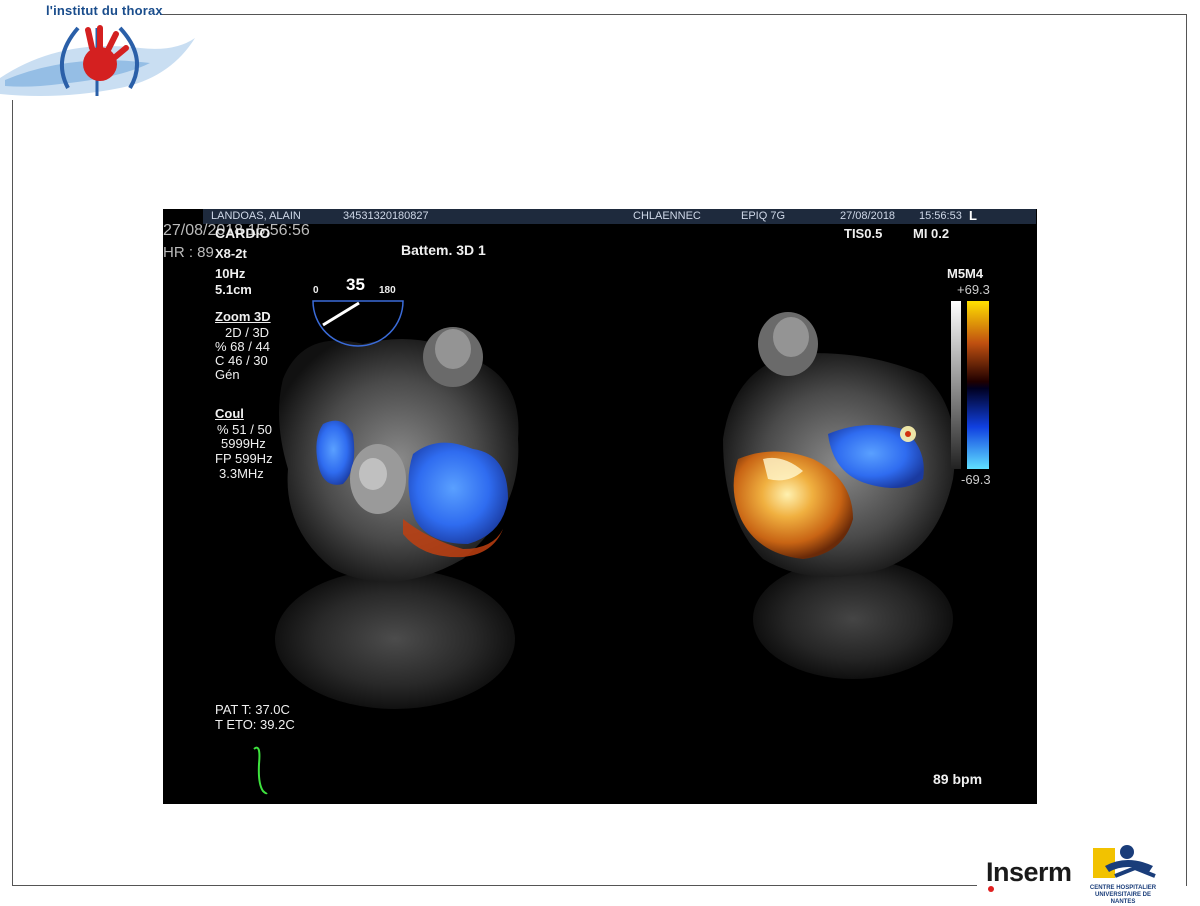 The image size is (1200, 906). Describe the element at coordinates (233, 289) in the screenshot. I see `overlay-depth: 5.1cm` at that location.